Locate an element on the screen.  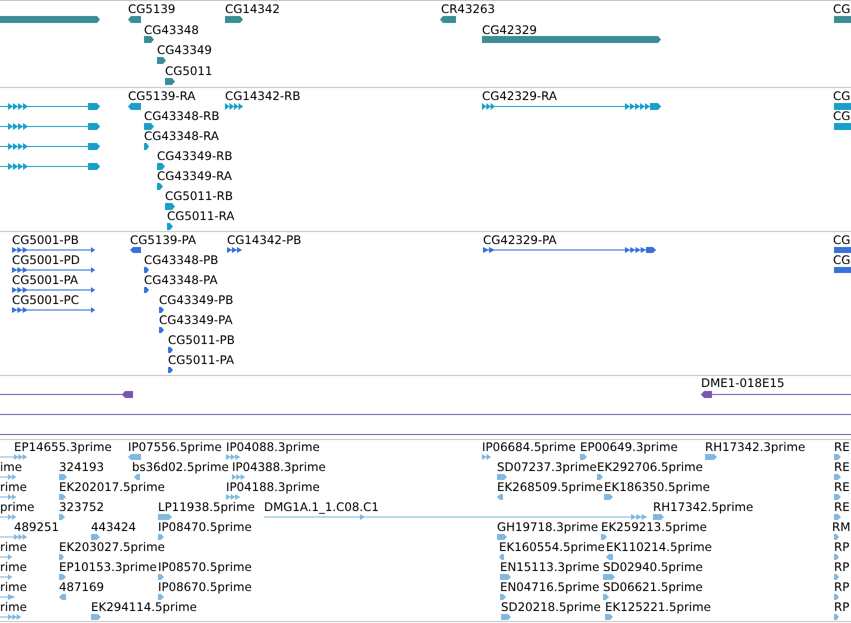
est-label: EK110214.5prime is located at coordinates (659, 547).